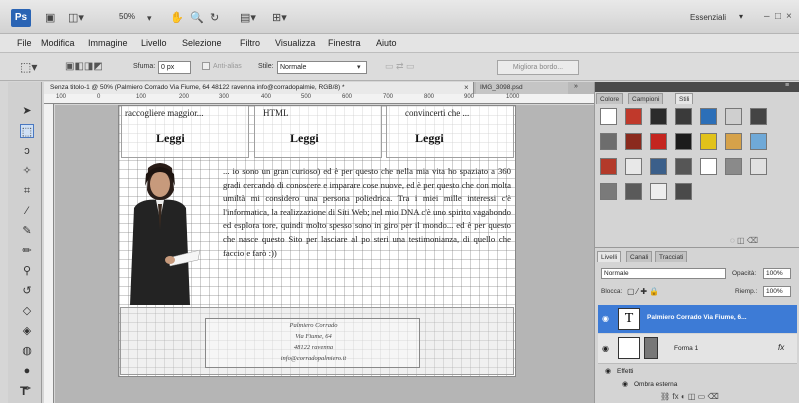 The height and width of the screenshot is (403, 799). I want to click on layer-name: Forma 1, so click(686, 348).